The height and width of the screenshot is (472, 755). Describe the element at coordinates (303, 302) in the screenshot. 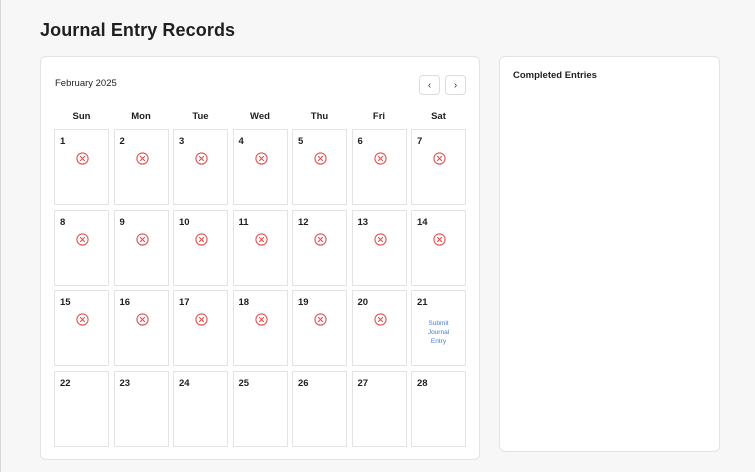

I see `day-number: 19` at that location.